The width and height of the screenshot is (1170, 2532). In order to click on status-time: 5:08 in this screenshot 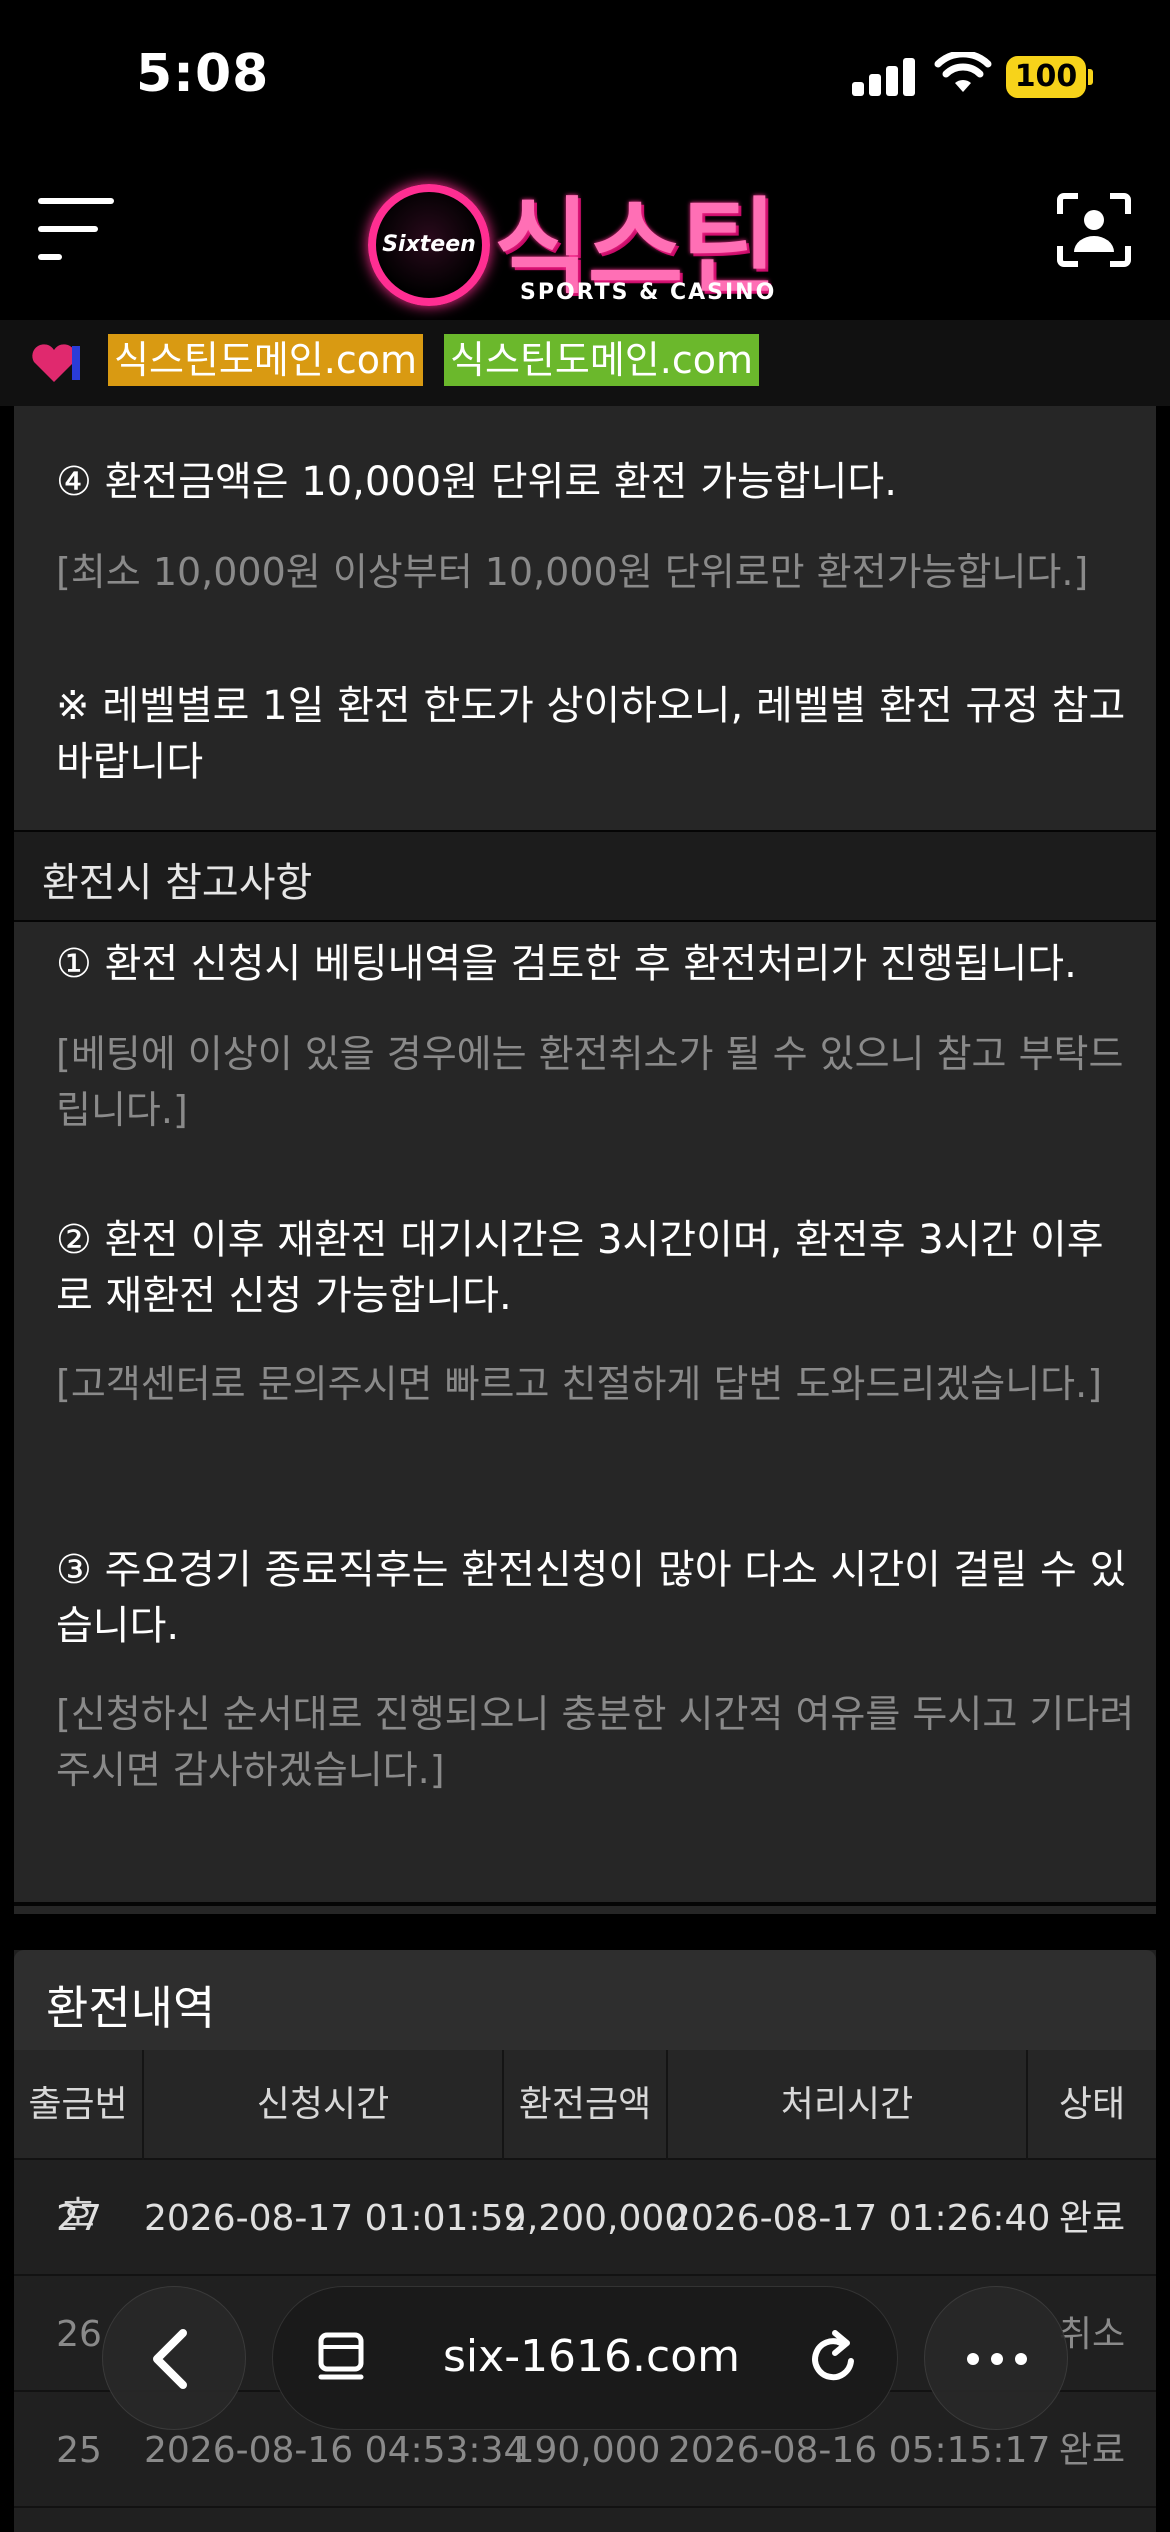, I will do `click(203, 74)`.